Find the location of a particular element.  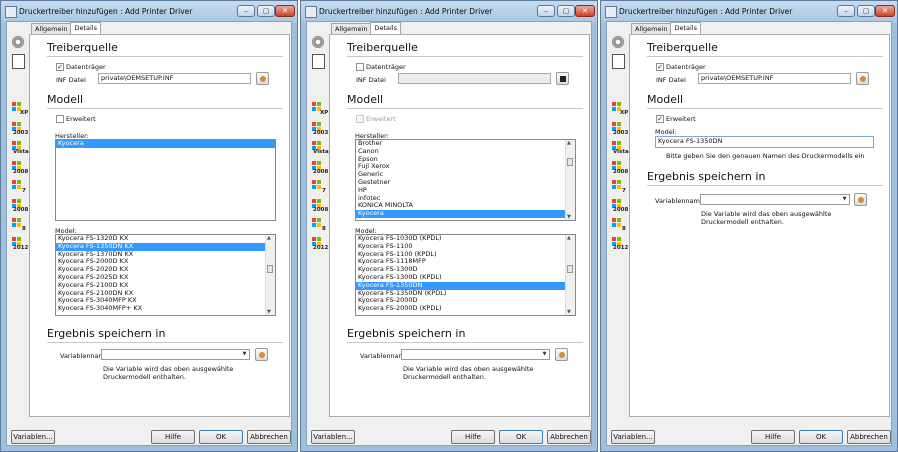

variable-picker-button is located at coordinates (860, 199).